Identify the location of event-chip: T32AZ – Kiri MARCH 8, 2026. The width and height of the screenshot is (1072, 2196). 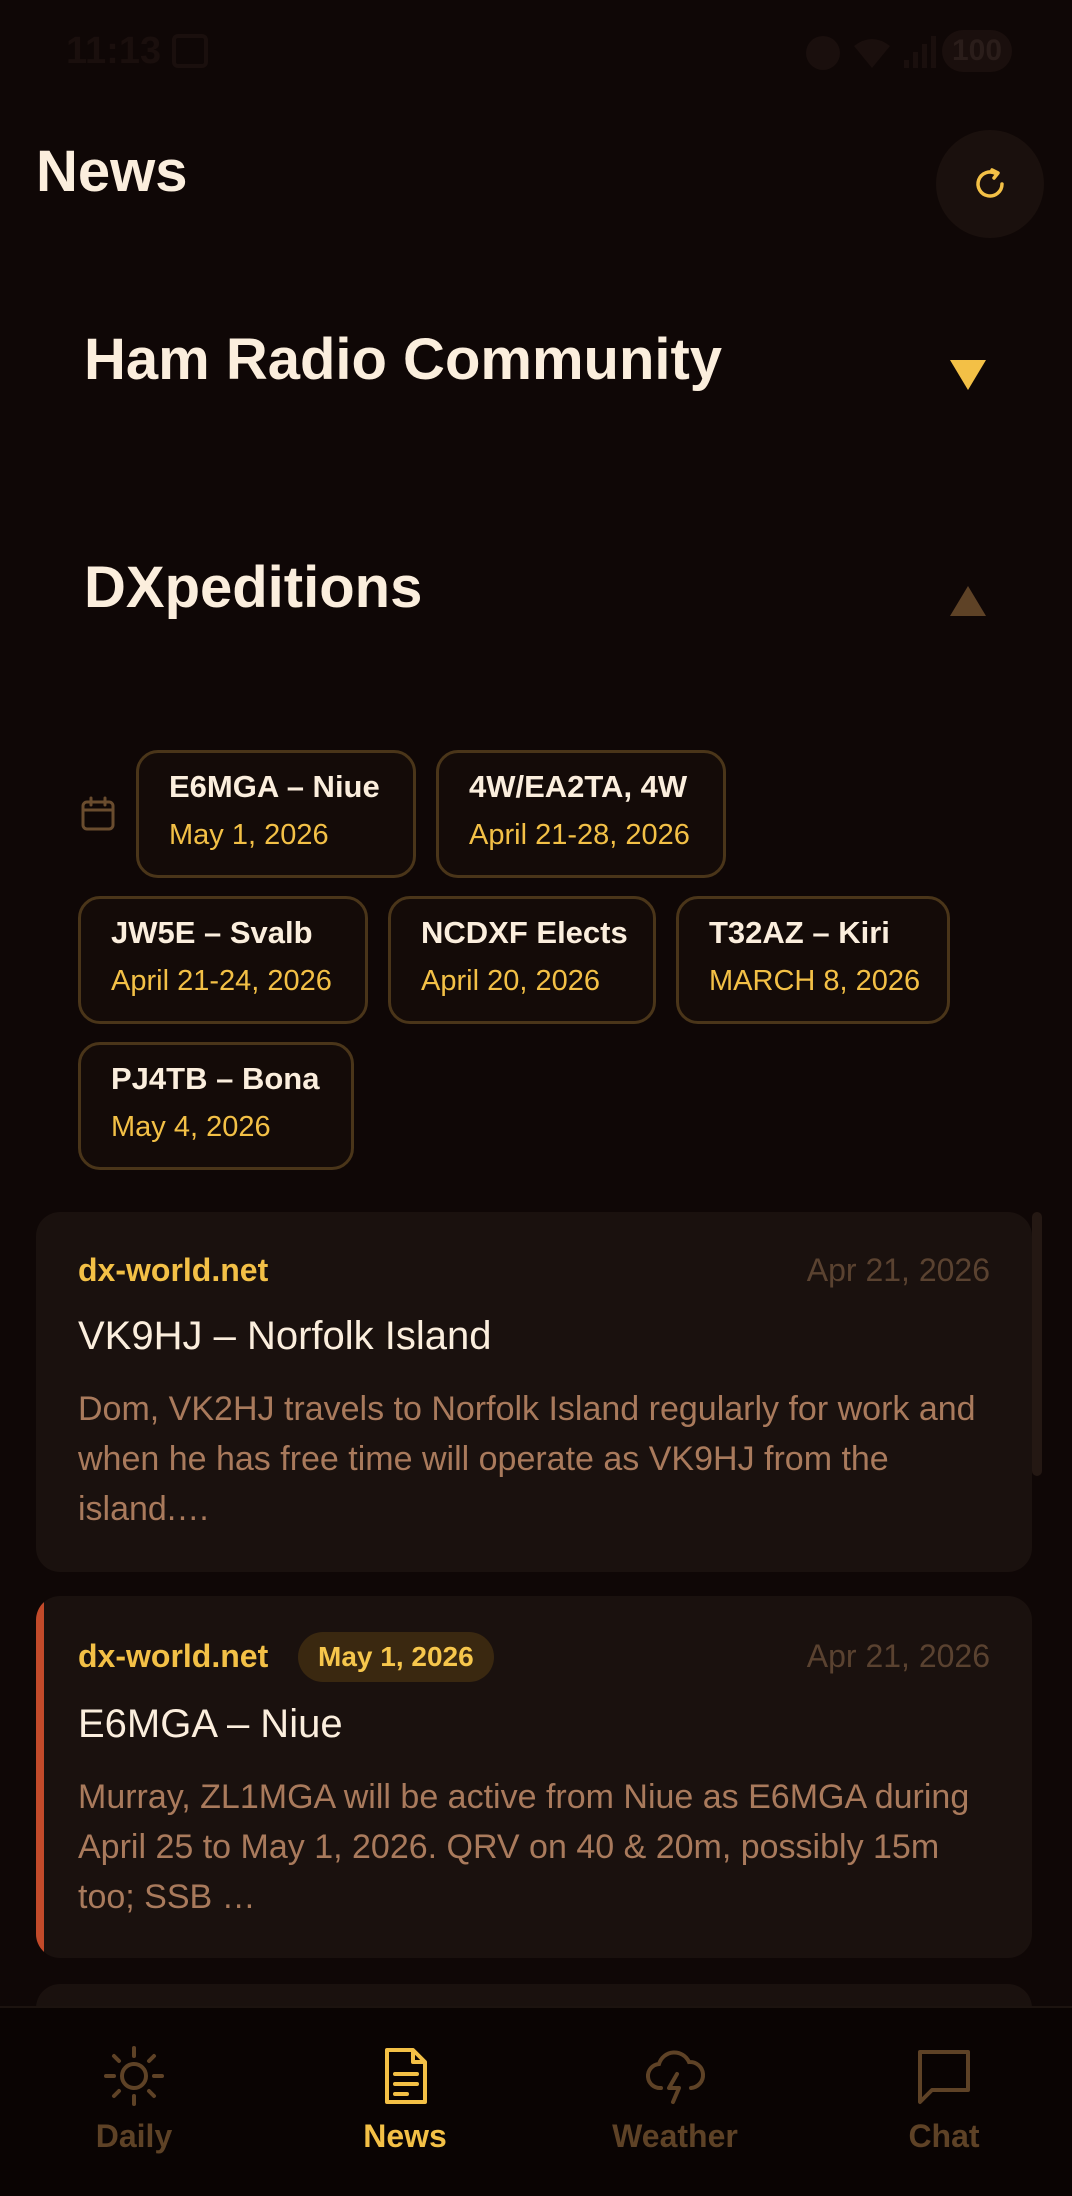
(813, 960).